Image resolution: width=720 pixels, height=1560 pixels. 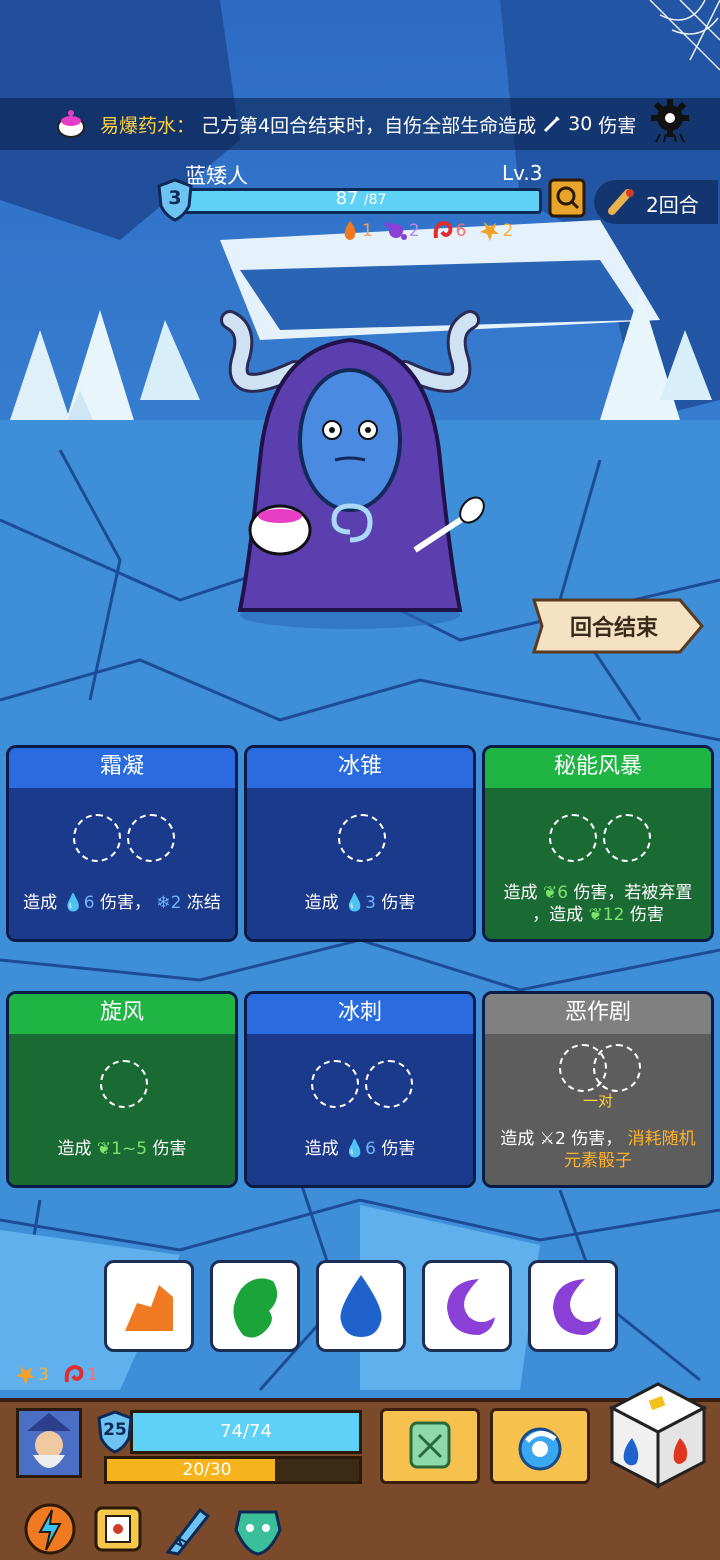 I want to click on leaf-die-icon, so click(x=255, y=1306).